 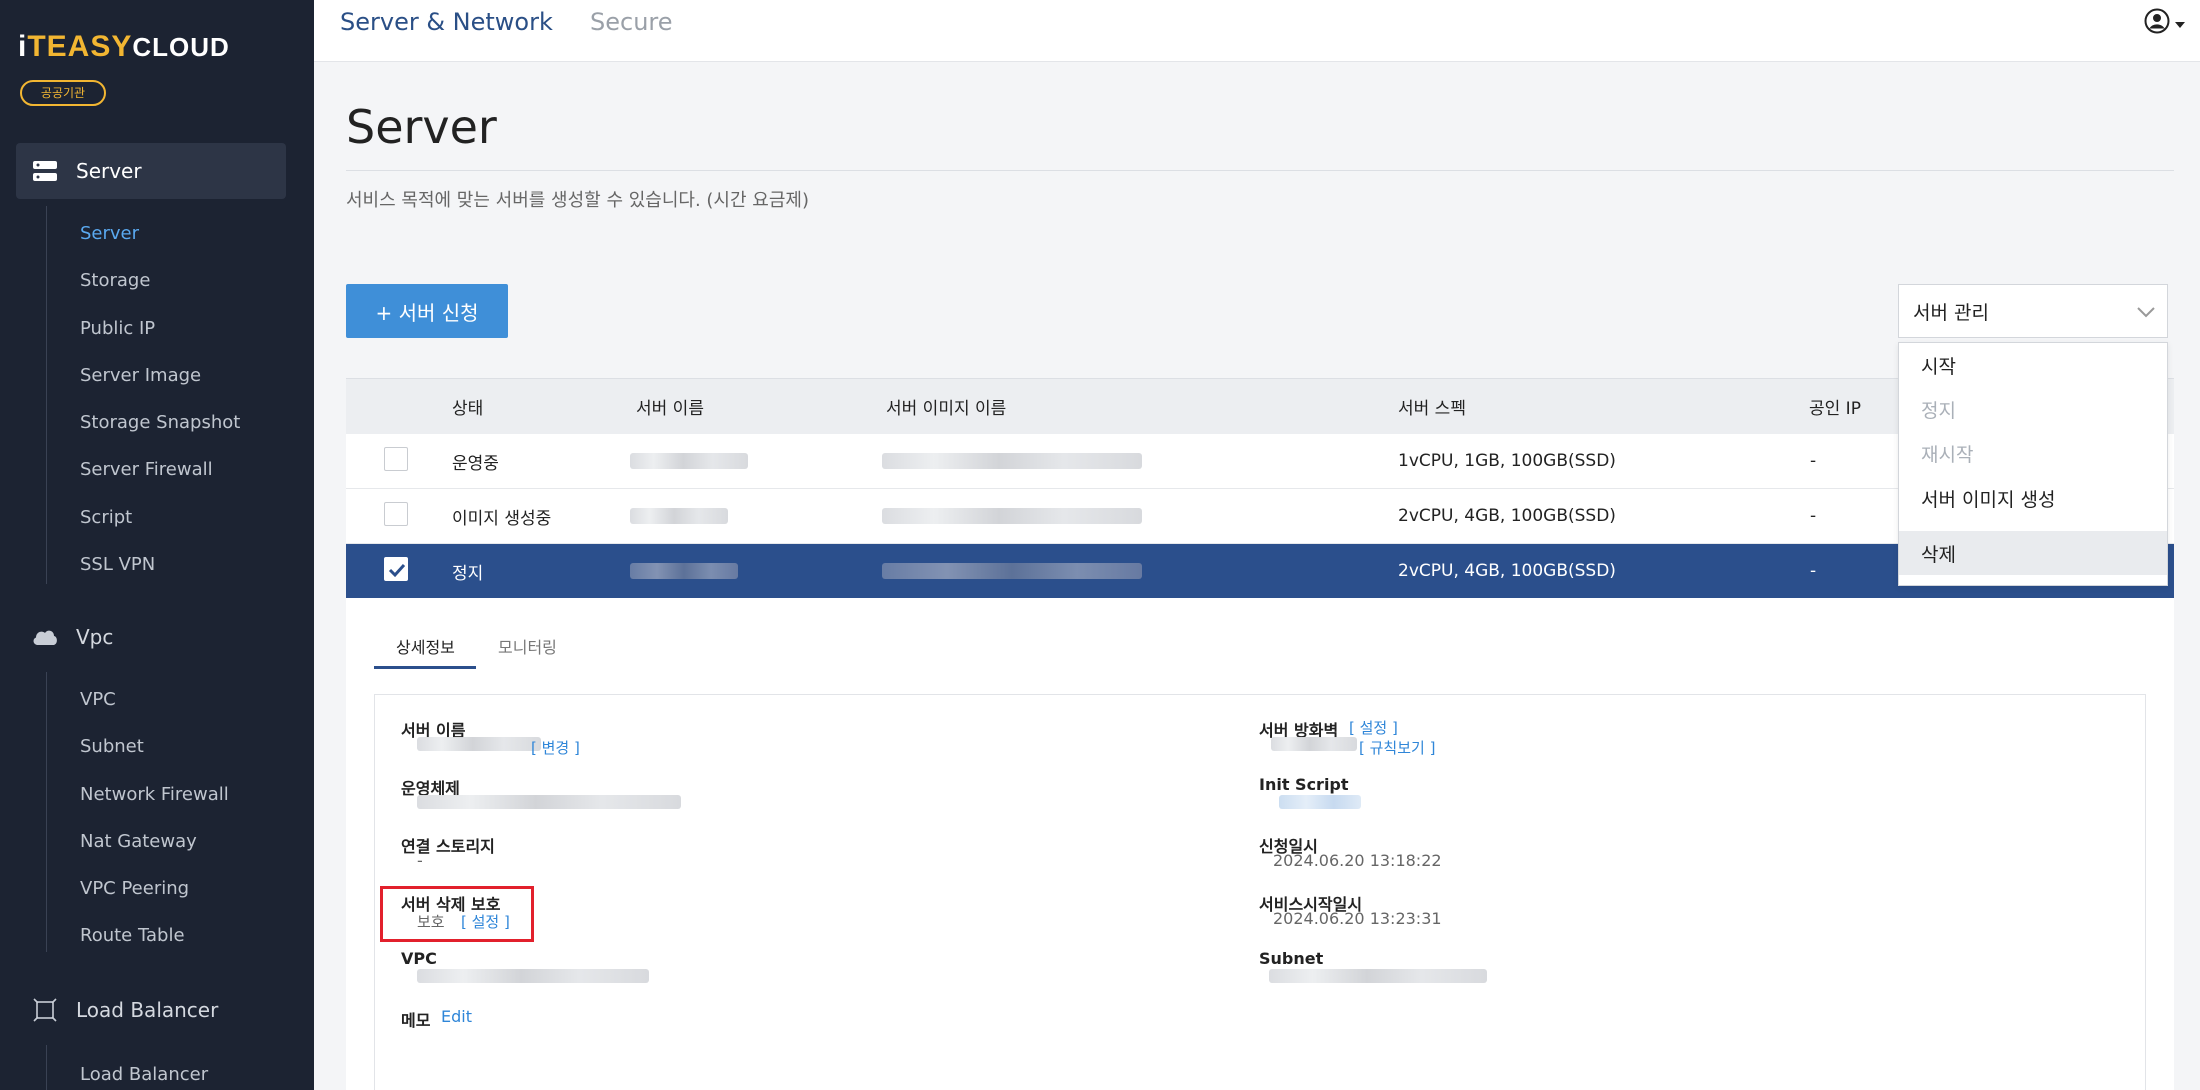 What do you see at coordinates (1507, 461) in the screenshot?
I see `row-spec: 1vCPU, 1GB, 100GB(SSD)` at bounding box center [1507, 461].